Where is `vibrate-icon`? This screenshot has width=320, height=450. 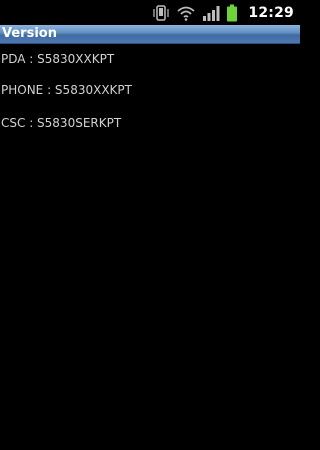
vibrate-icon is located at coordinates (161, 12).